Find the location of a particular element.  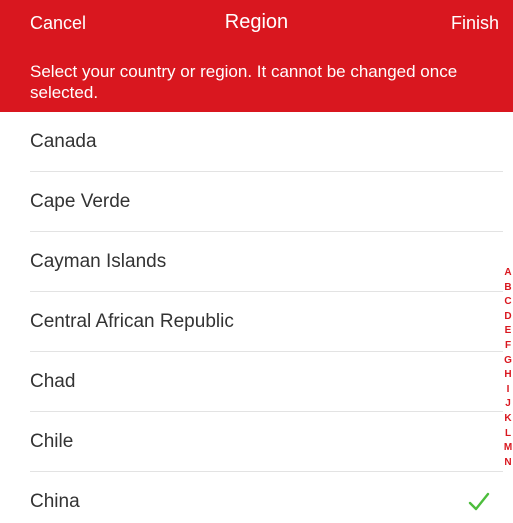

index-letter-f: F is located at coordinates (508, 346).